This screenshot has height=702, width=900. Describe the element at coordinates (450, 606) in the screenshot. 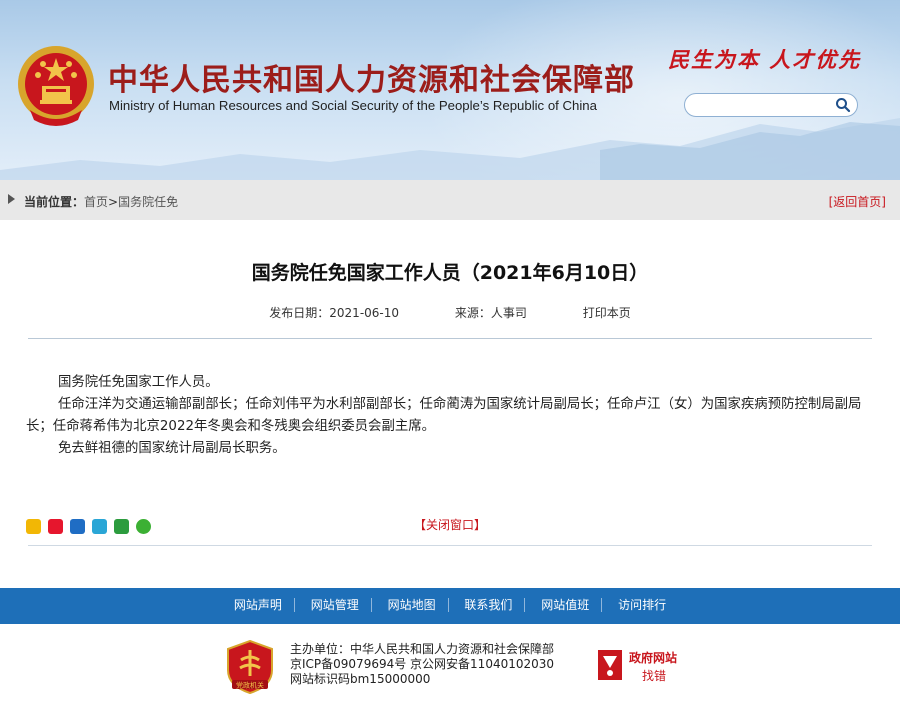

I see `footer-nav: 网站声明 网站管理 网站地图 联系我们 网站值班 访问排行` at that location.